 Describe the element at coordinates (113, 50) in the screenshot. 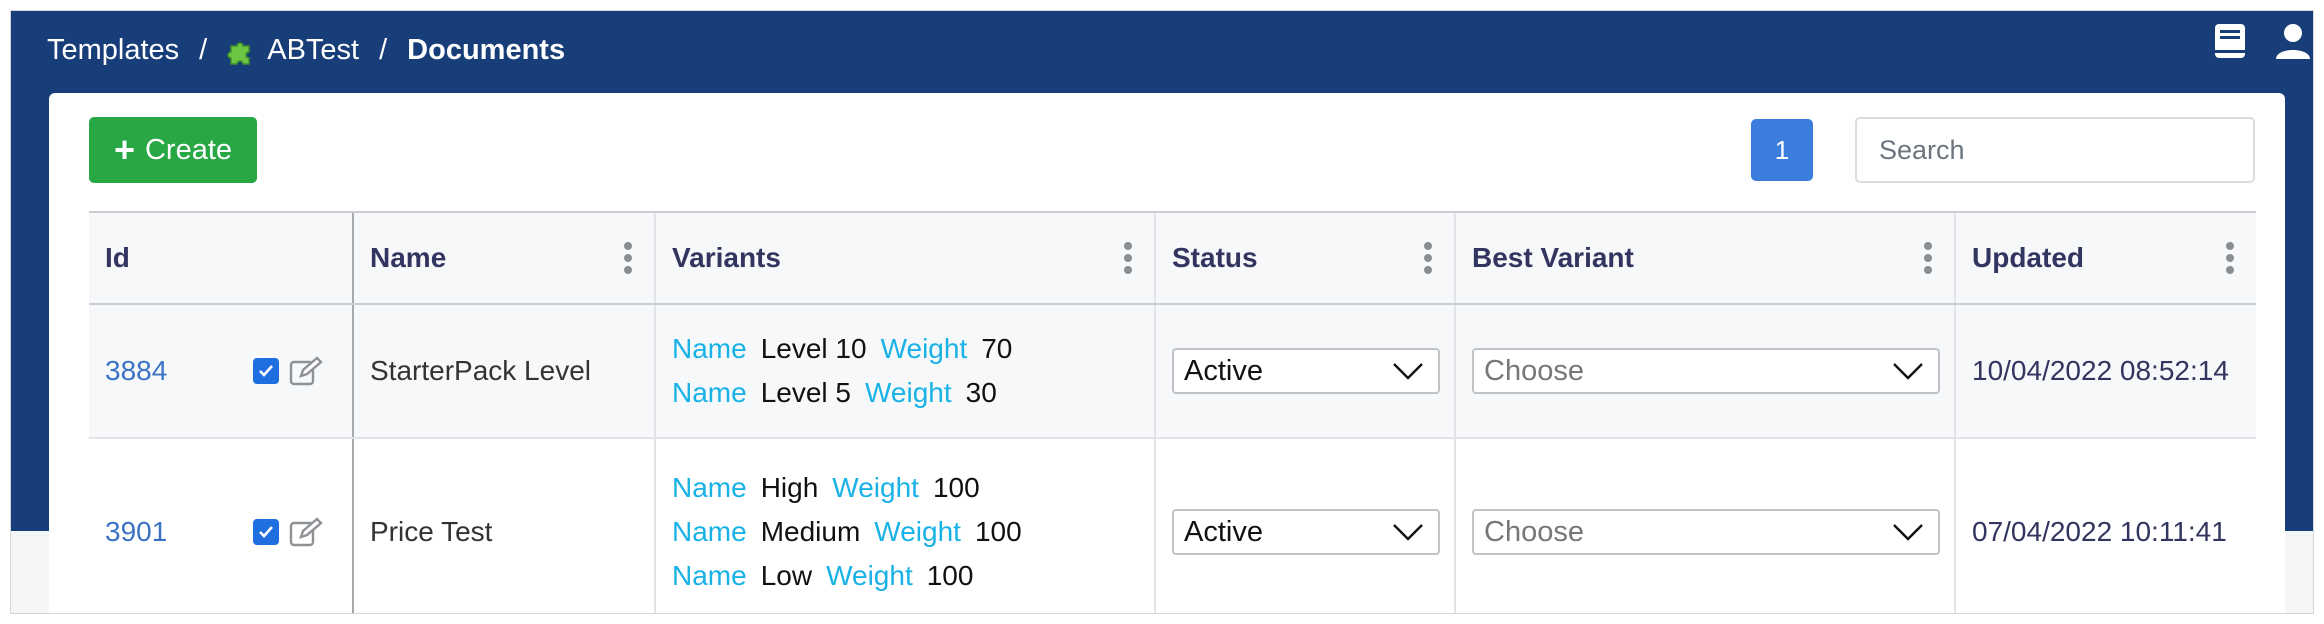

I see `breadcrumb-templates: Templates` at that location.